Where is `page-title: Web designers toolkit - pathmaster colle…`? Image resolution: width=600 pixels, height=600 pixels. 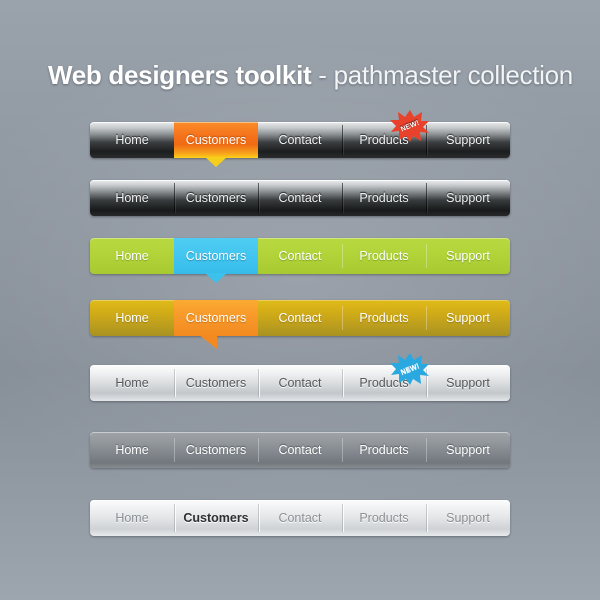 page-title: Web designers toolkit - pathmaster colle… is located at coordinates (310, 75).